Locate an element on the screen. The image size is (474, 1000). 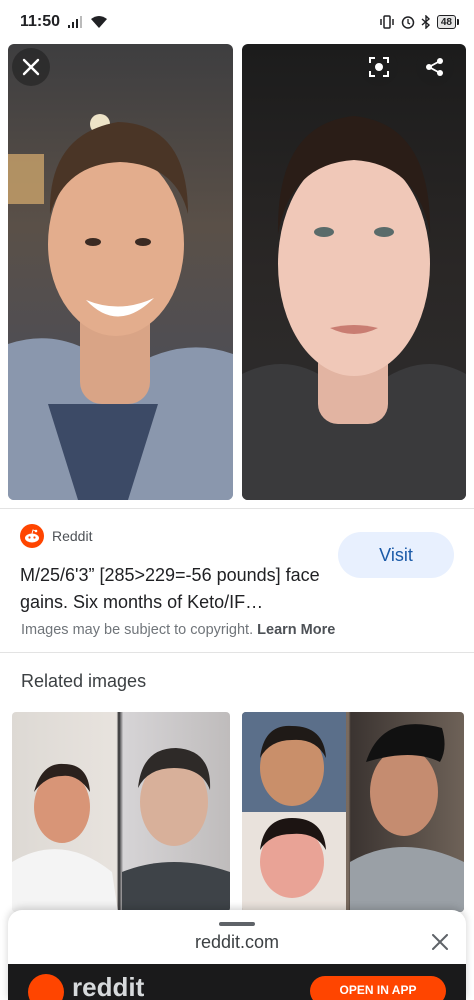
related-image-2-illustration is located at coordinates (353, 812).